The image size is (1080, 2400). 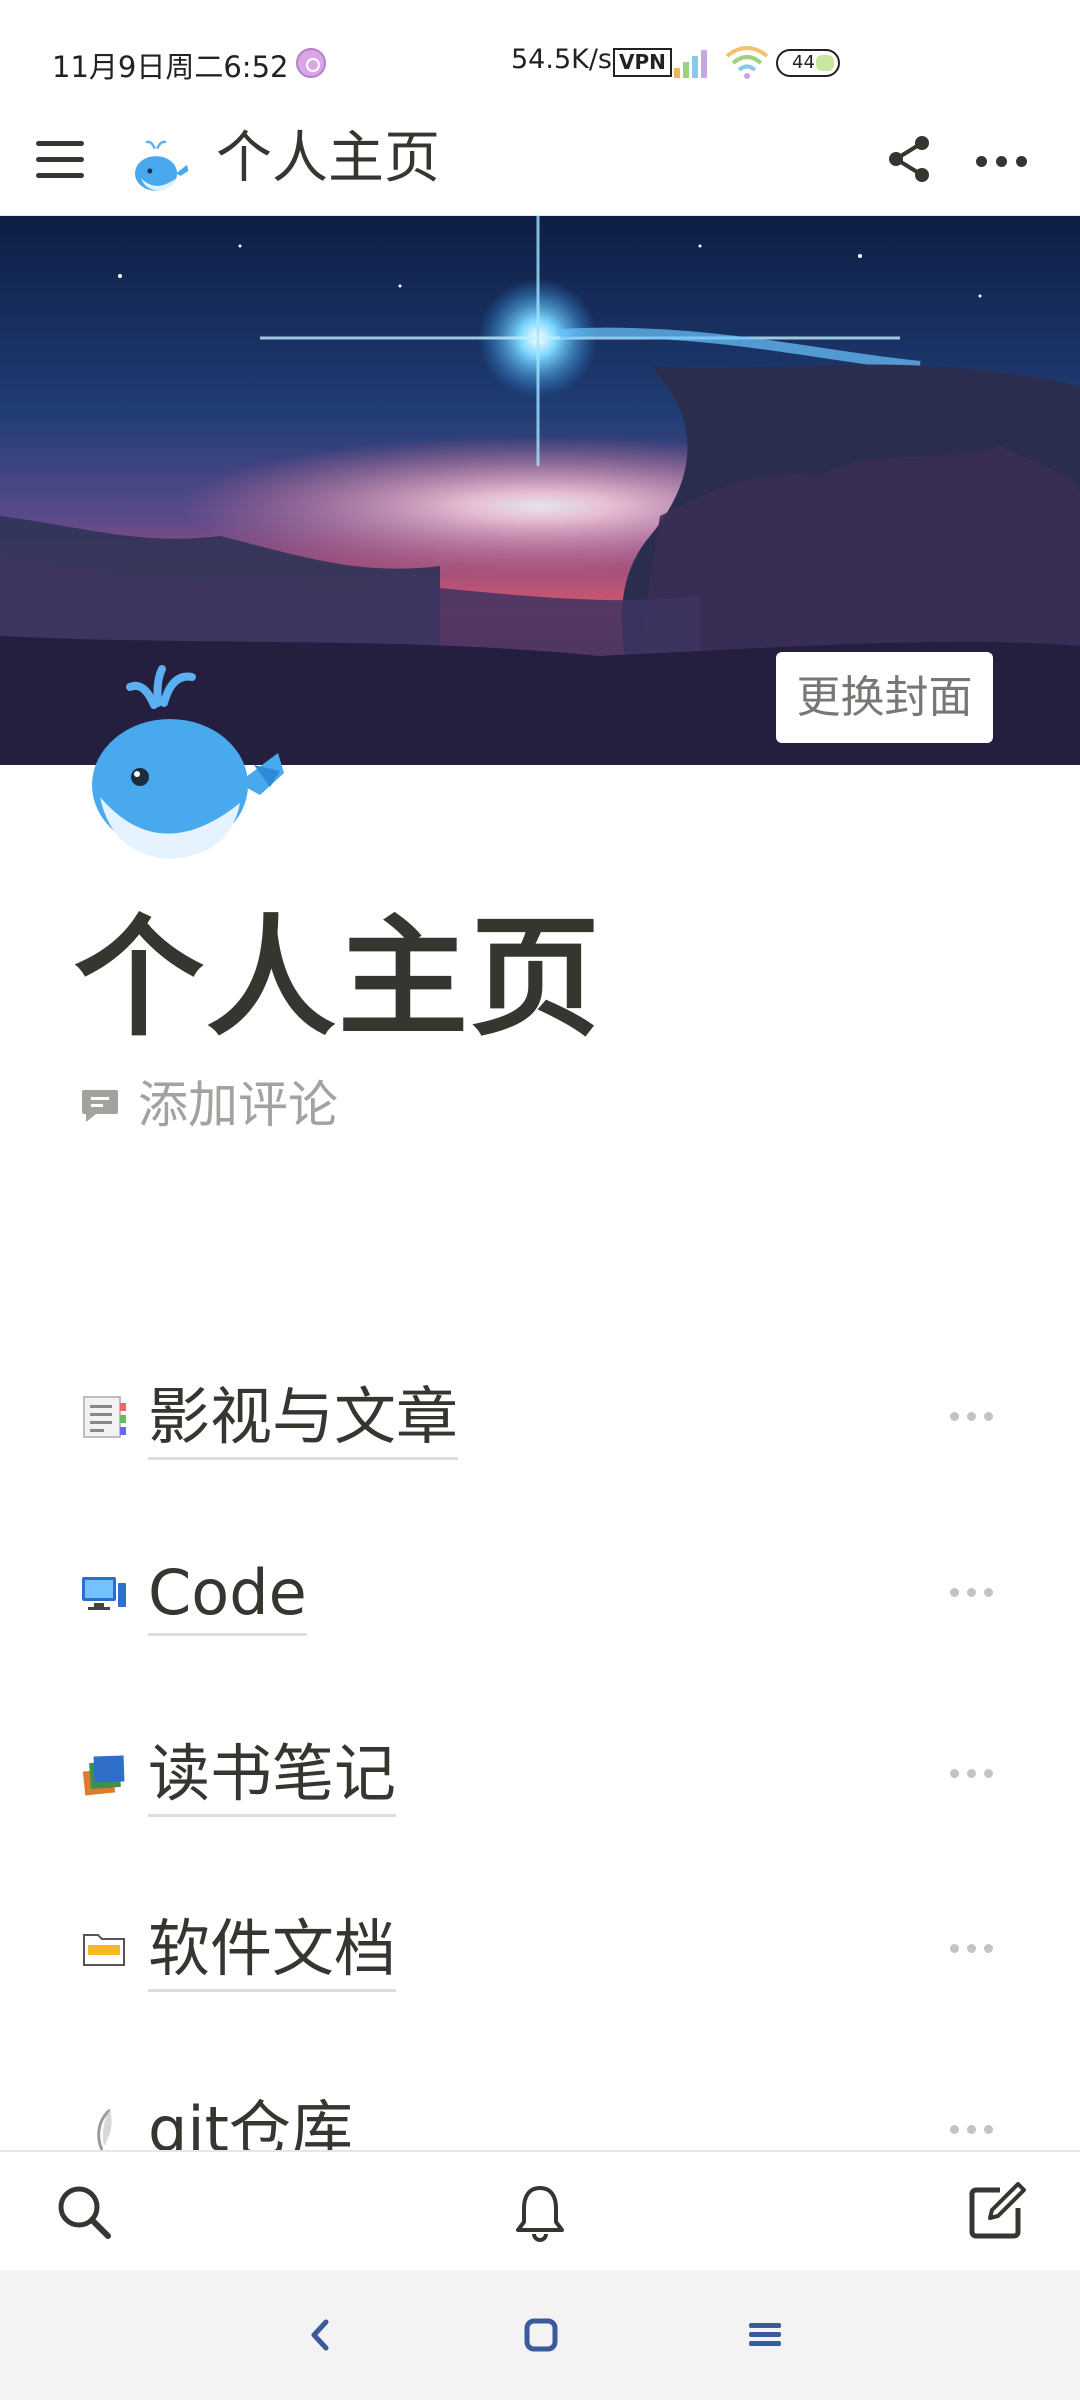 I want to click on recents-icon, so click(x=765, y=2335).